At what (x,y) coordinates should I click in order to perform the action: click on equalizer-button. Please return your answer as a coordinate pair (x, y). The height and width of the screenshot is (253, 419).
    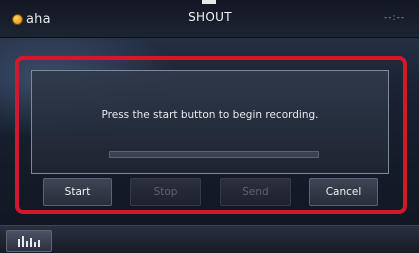
    Looking at the image, I should click on (29, 241).